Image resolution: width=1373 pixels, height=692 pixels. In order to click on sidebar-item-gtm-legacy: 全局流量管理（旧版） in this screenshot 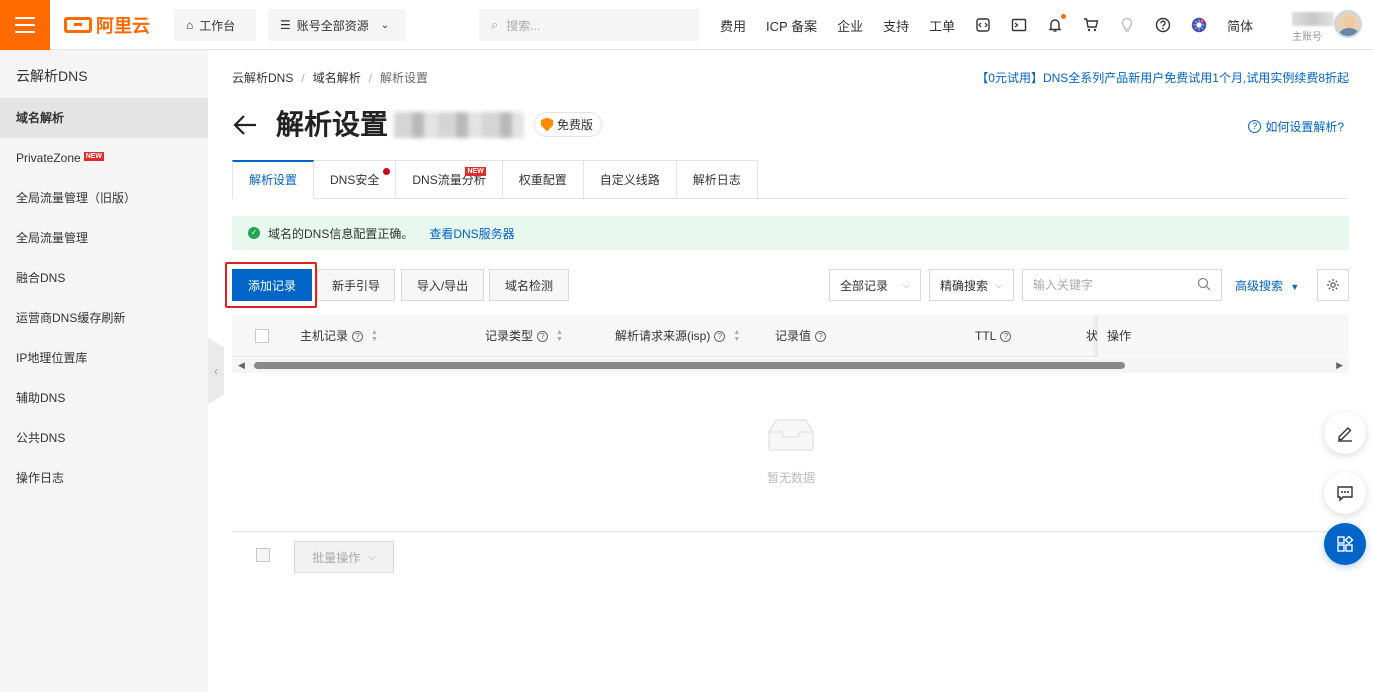, I will do `click(104, 198)`.